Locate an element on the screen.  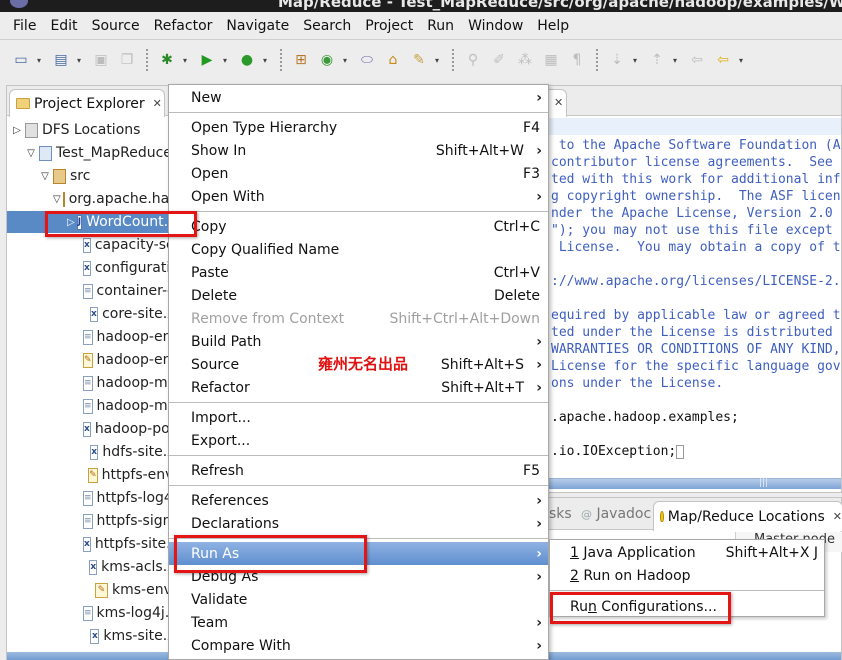
tab-label: Map/Reduce Locations is located at coordinates (746, 516).